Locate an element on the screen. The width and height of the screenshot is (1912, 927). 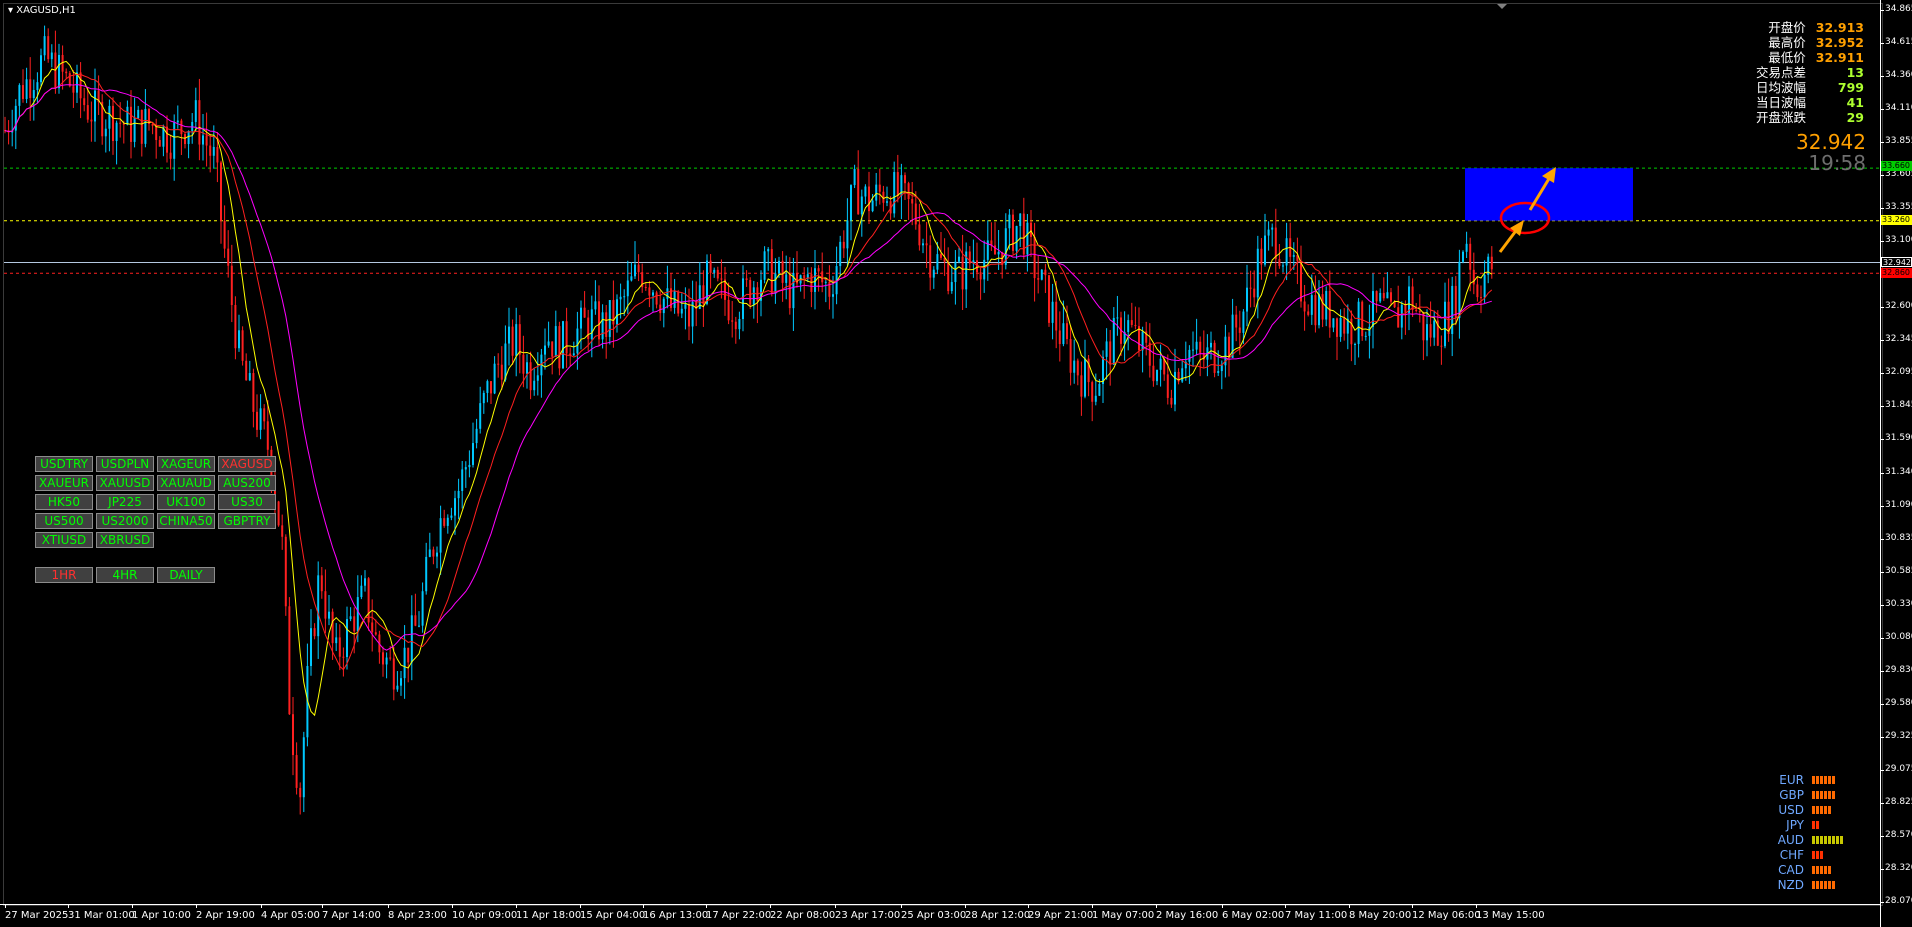
symbol-button-usdpln: USDPLN is located at coordinates (125, 464).